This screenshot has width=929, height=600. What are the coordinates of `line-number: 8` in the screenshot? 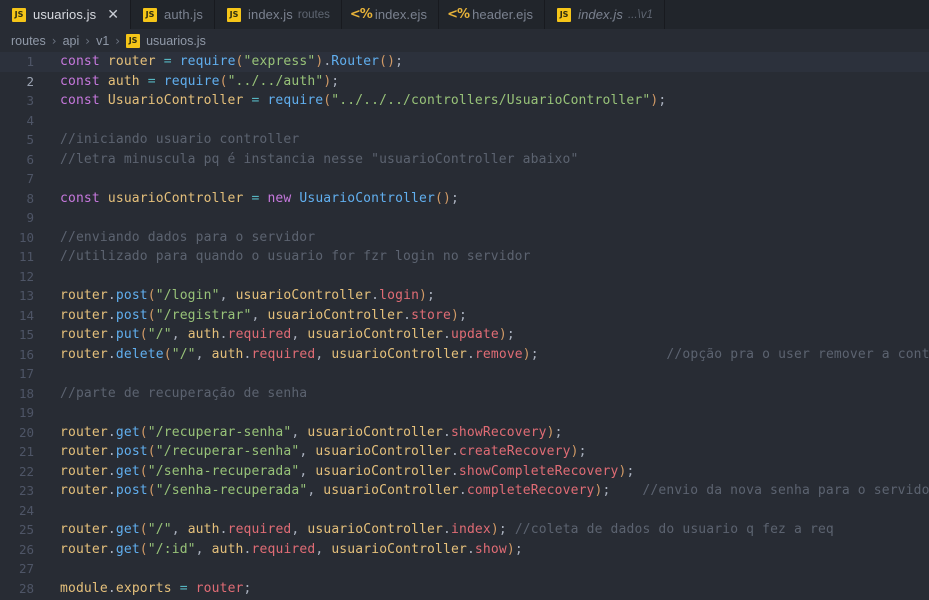 It's located at (30, 198).